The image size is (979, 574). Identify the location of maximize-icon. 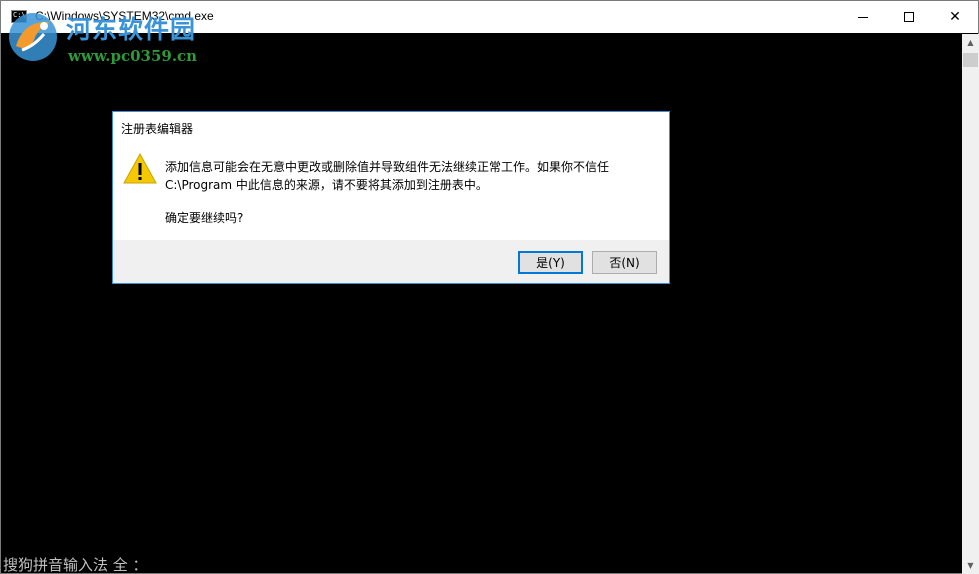
(909, 17).